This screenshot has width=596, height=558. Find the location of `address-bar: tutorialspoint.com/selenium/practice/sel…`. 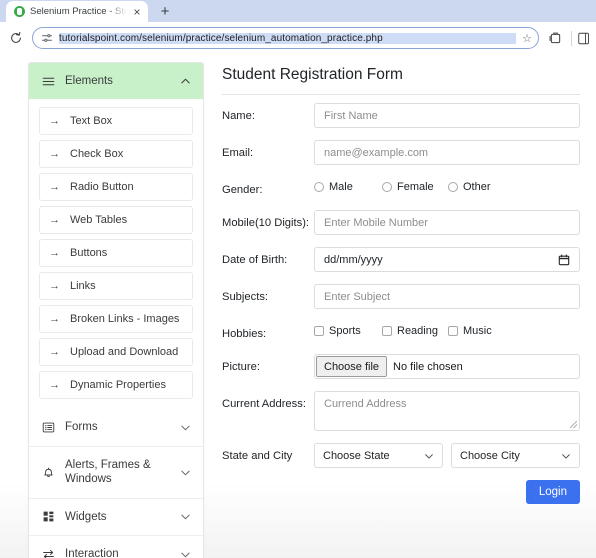

address-bar: tutorialspoint.com/selenium/practice/sel… is located at coordinates (285, 38).